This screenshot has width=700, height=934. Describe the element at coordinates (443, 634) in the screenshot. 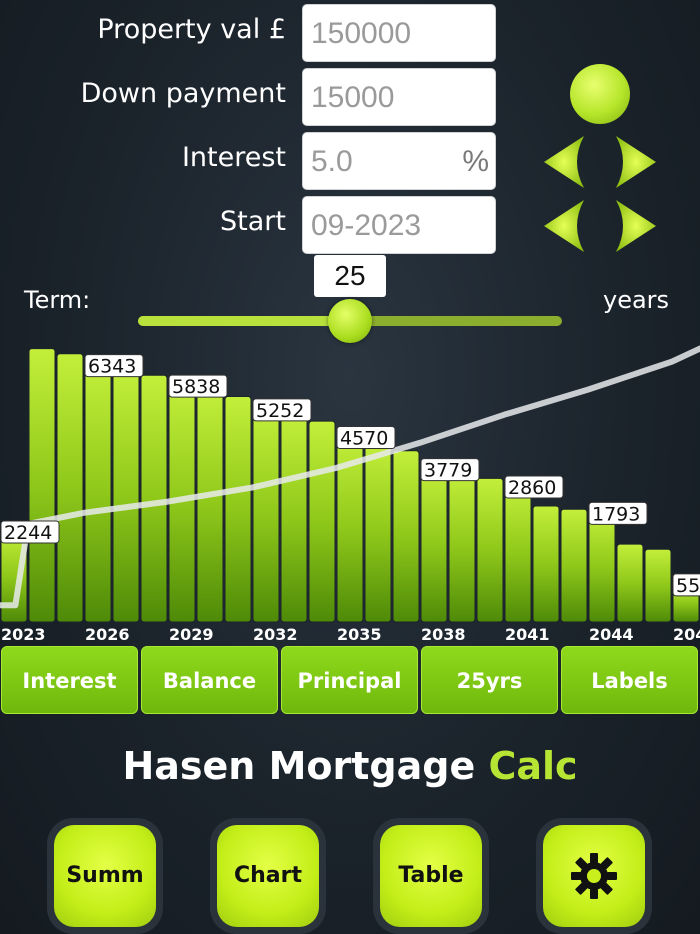

I see `x-tick-label: 2038` at that location.